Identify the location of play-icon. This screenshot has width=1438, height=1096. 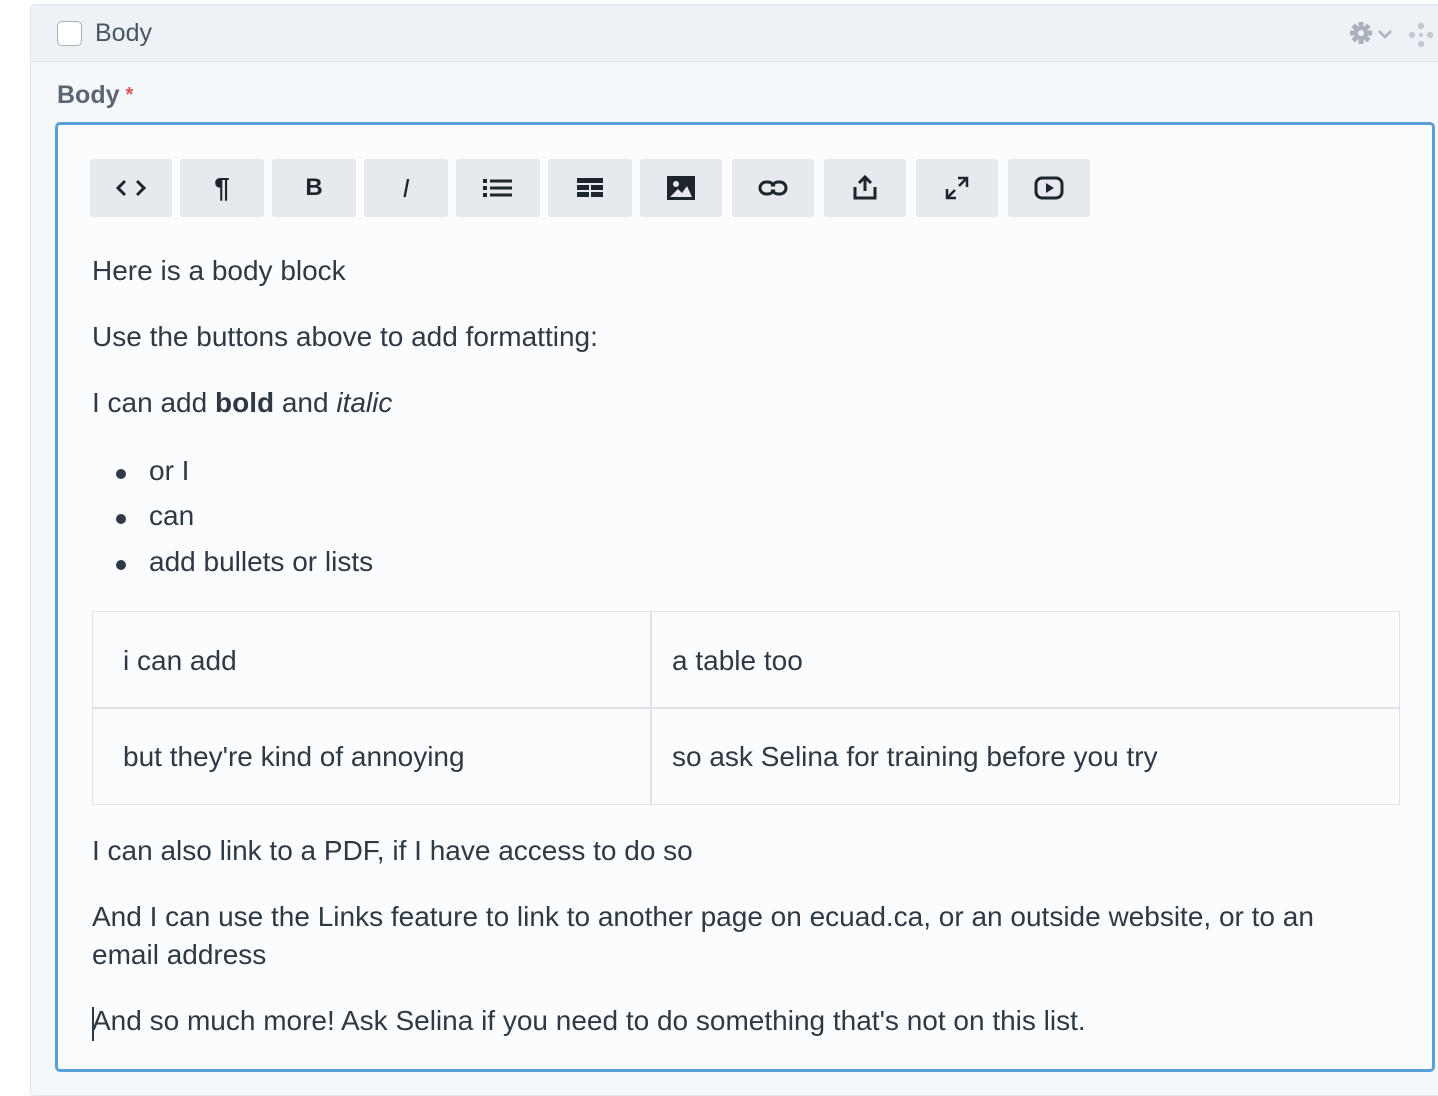
(1049, 188).